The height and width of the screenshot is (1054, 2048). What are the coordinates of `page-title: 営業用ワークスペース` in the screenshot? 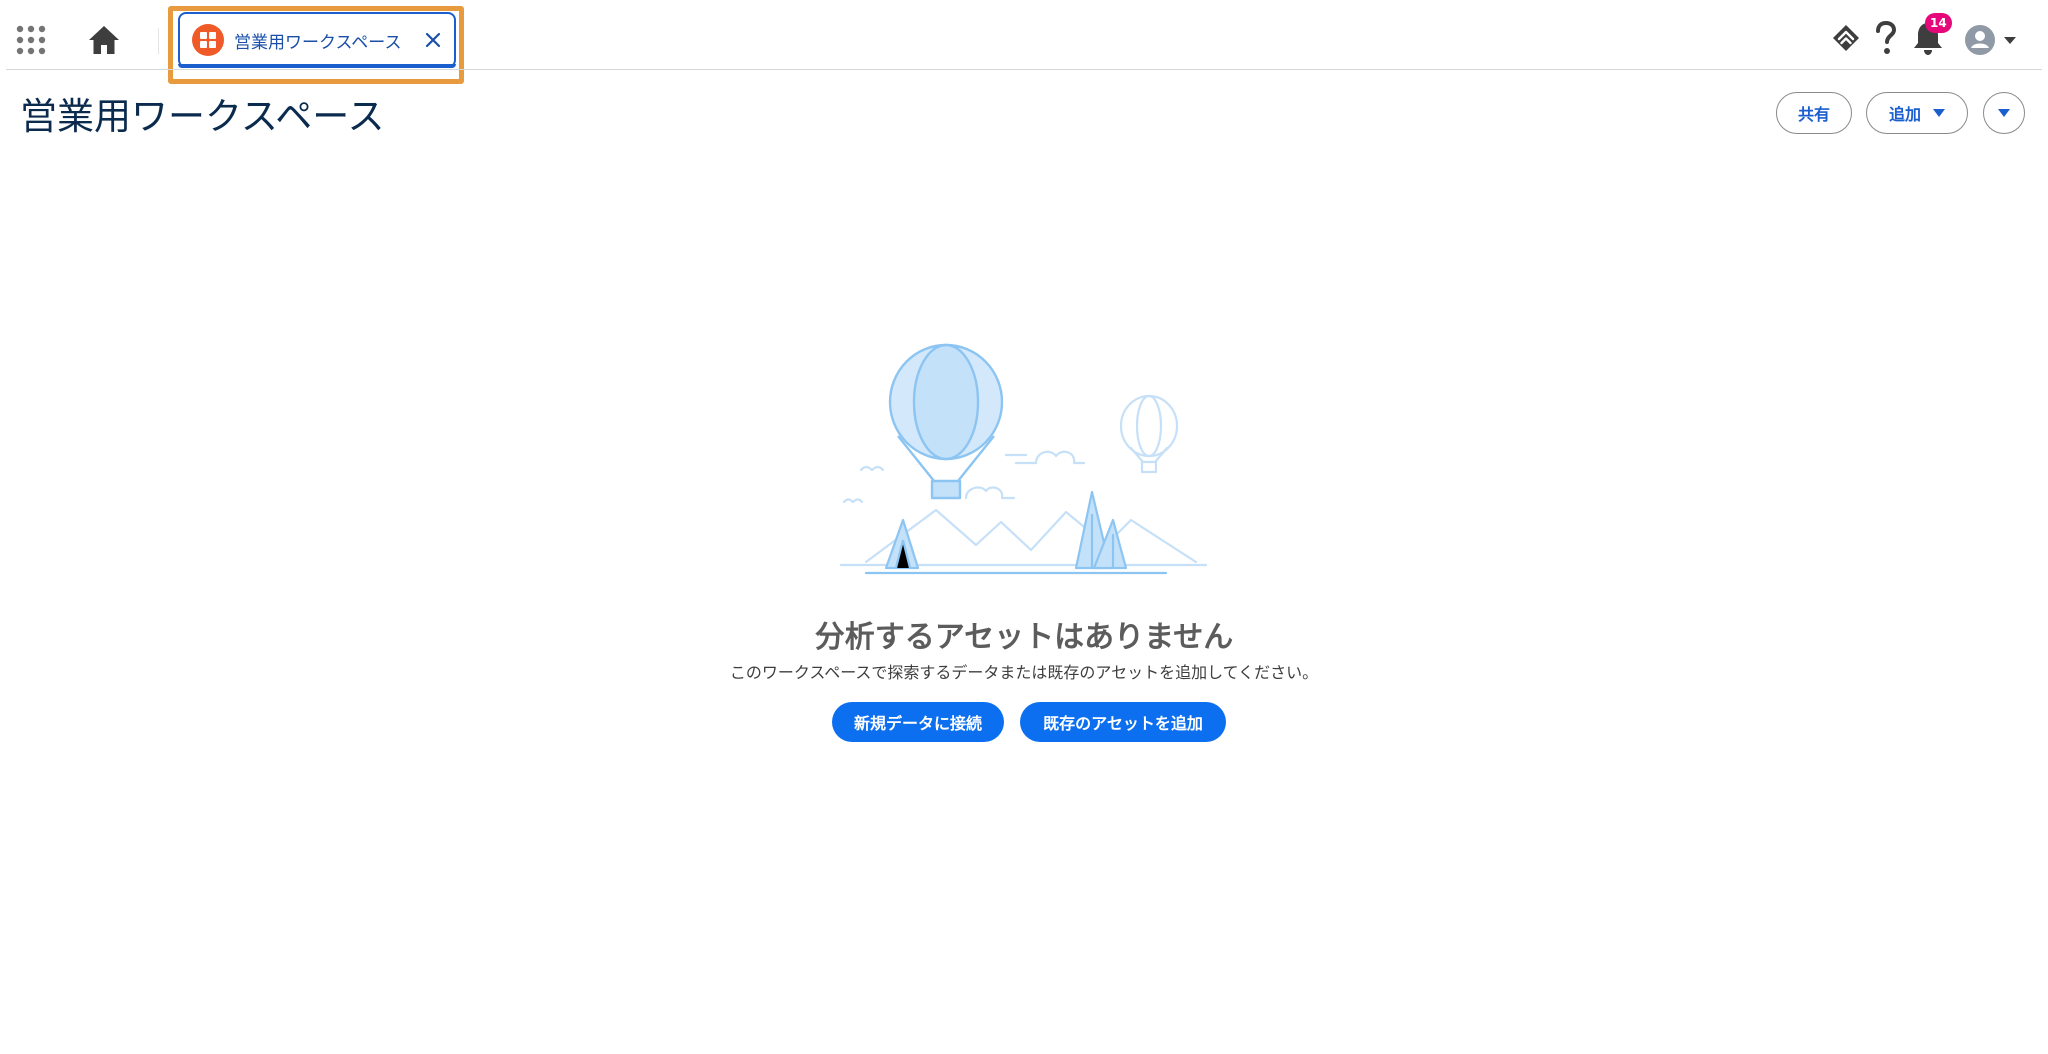 It's located at (202, 116).